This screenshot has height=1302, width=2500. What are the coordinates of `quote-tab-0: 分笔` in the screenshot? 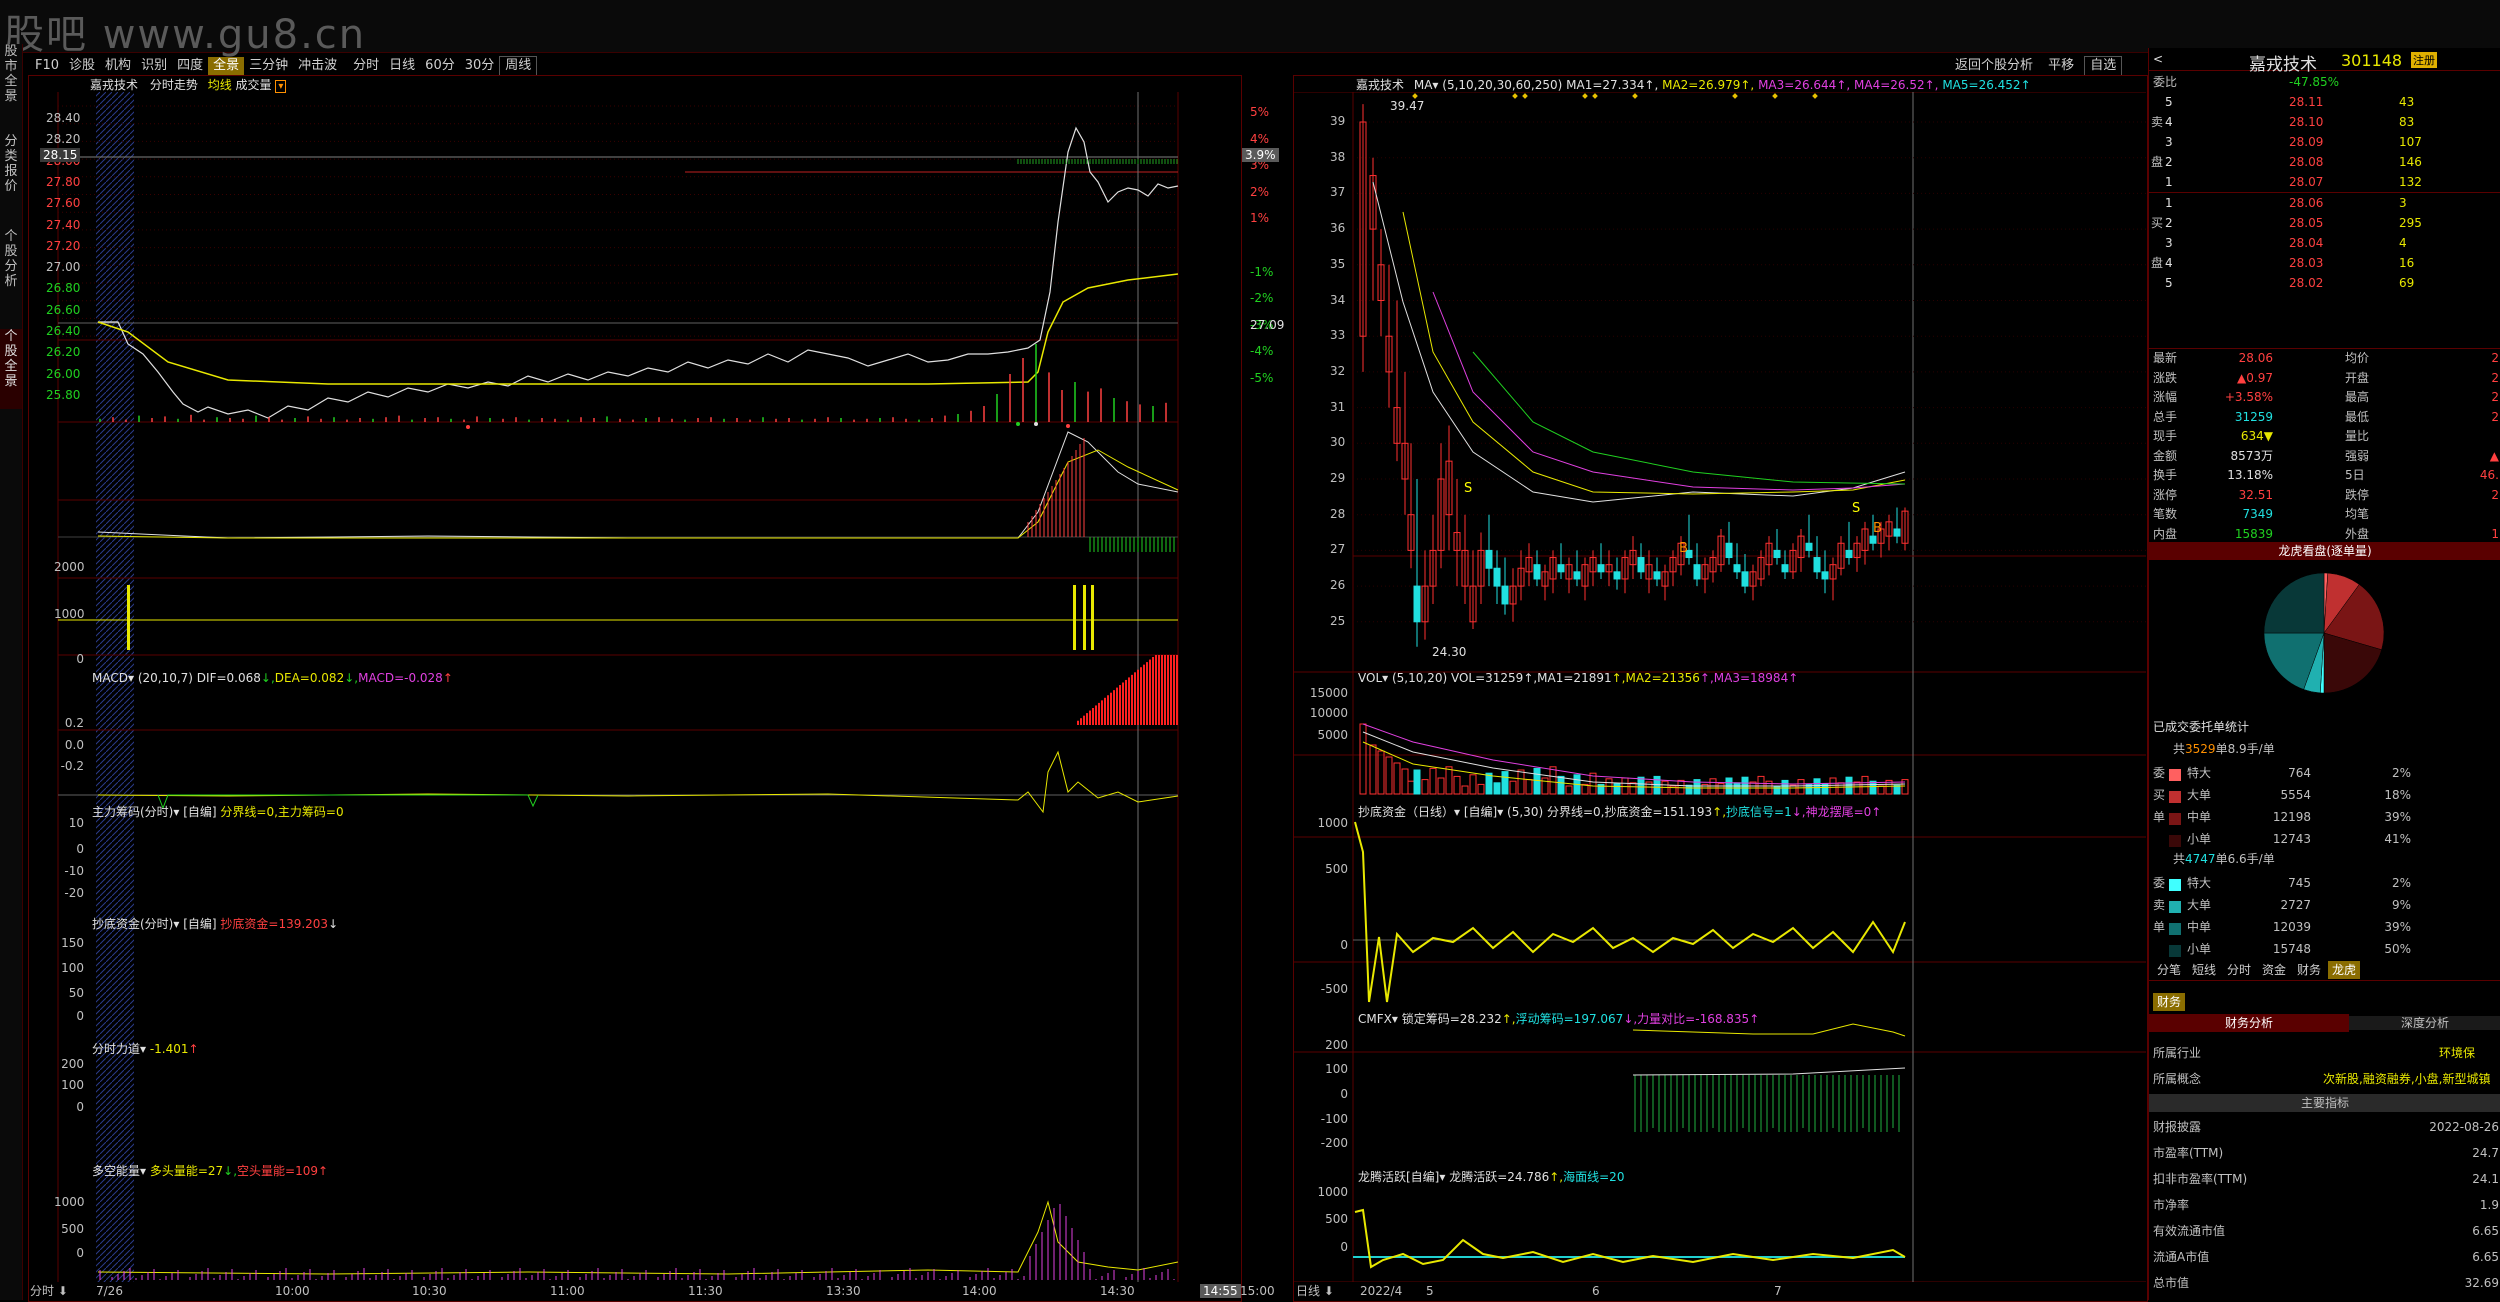 It's located at (2169, 970).